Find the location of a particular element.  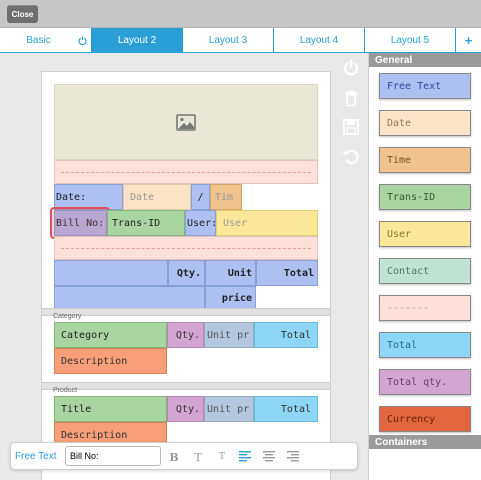

palette-item-date: Date is located at coordinates (425, 123).